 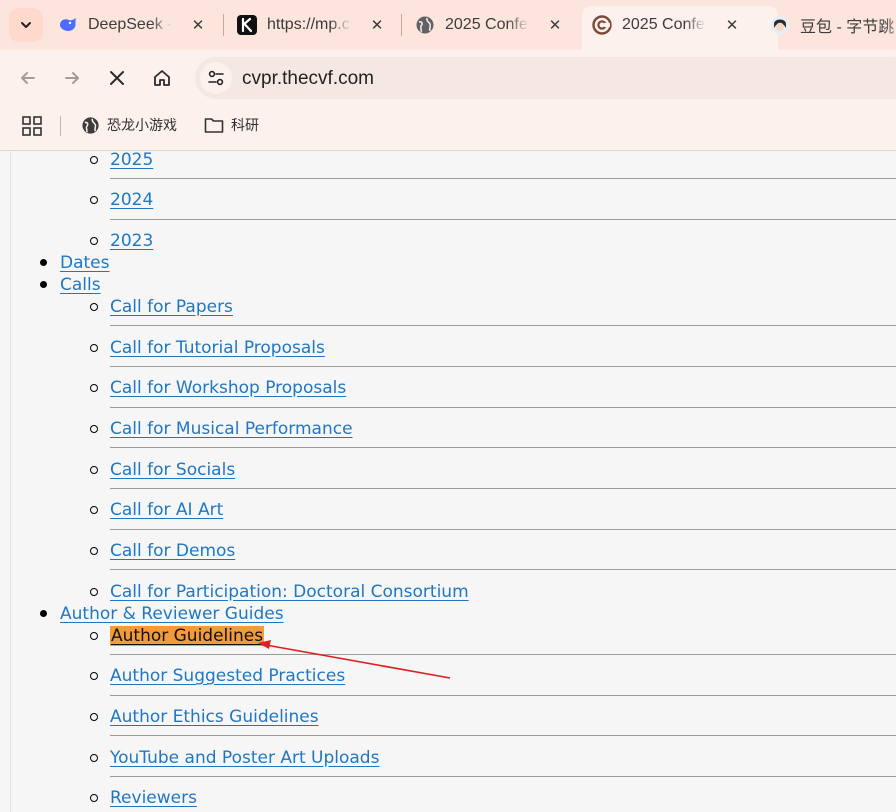 I want to click on tab-conference-active: 2025 Confer ✕, so click(x=667, y=25).